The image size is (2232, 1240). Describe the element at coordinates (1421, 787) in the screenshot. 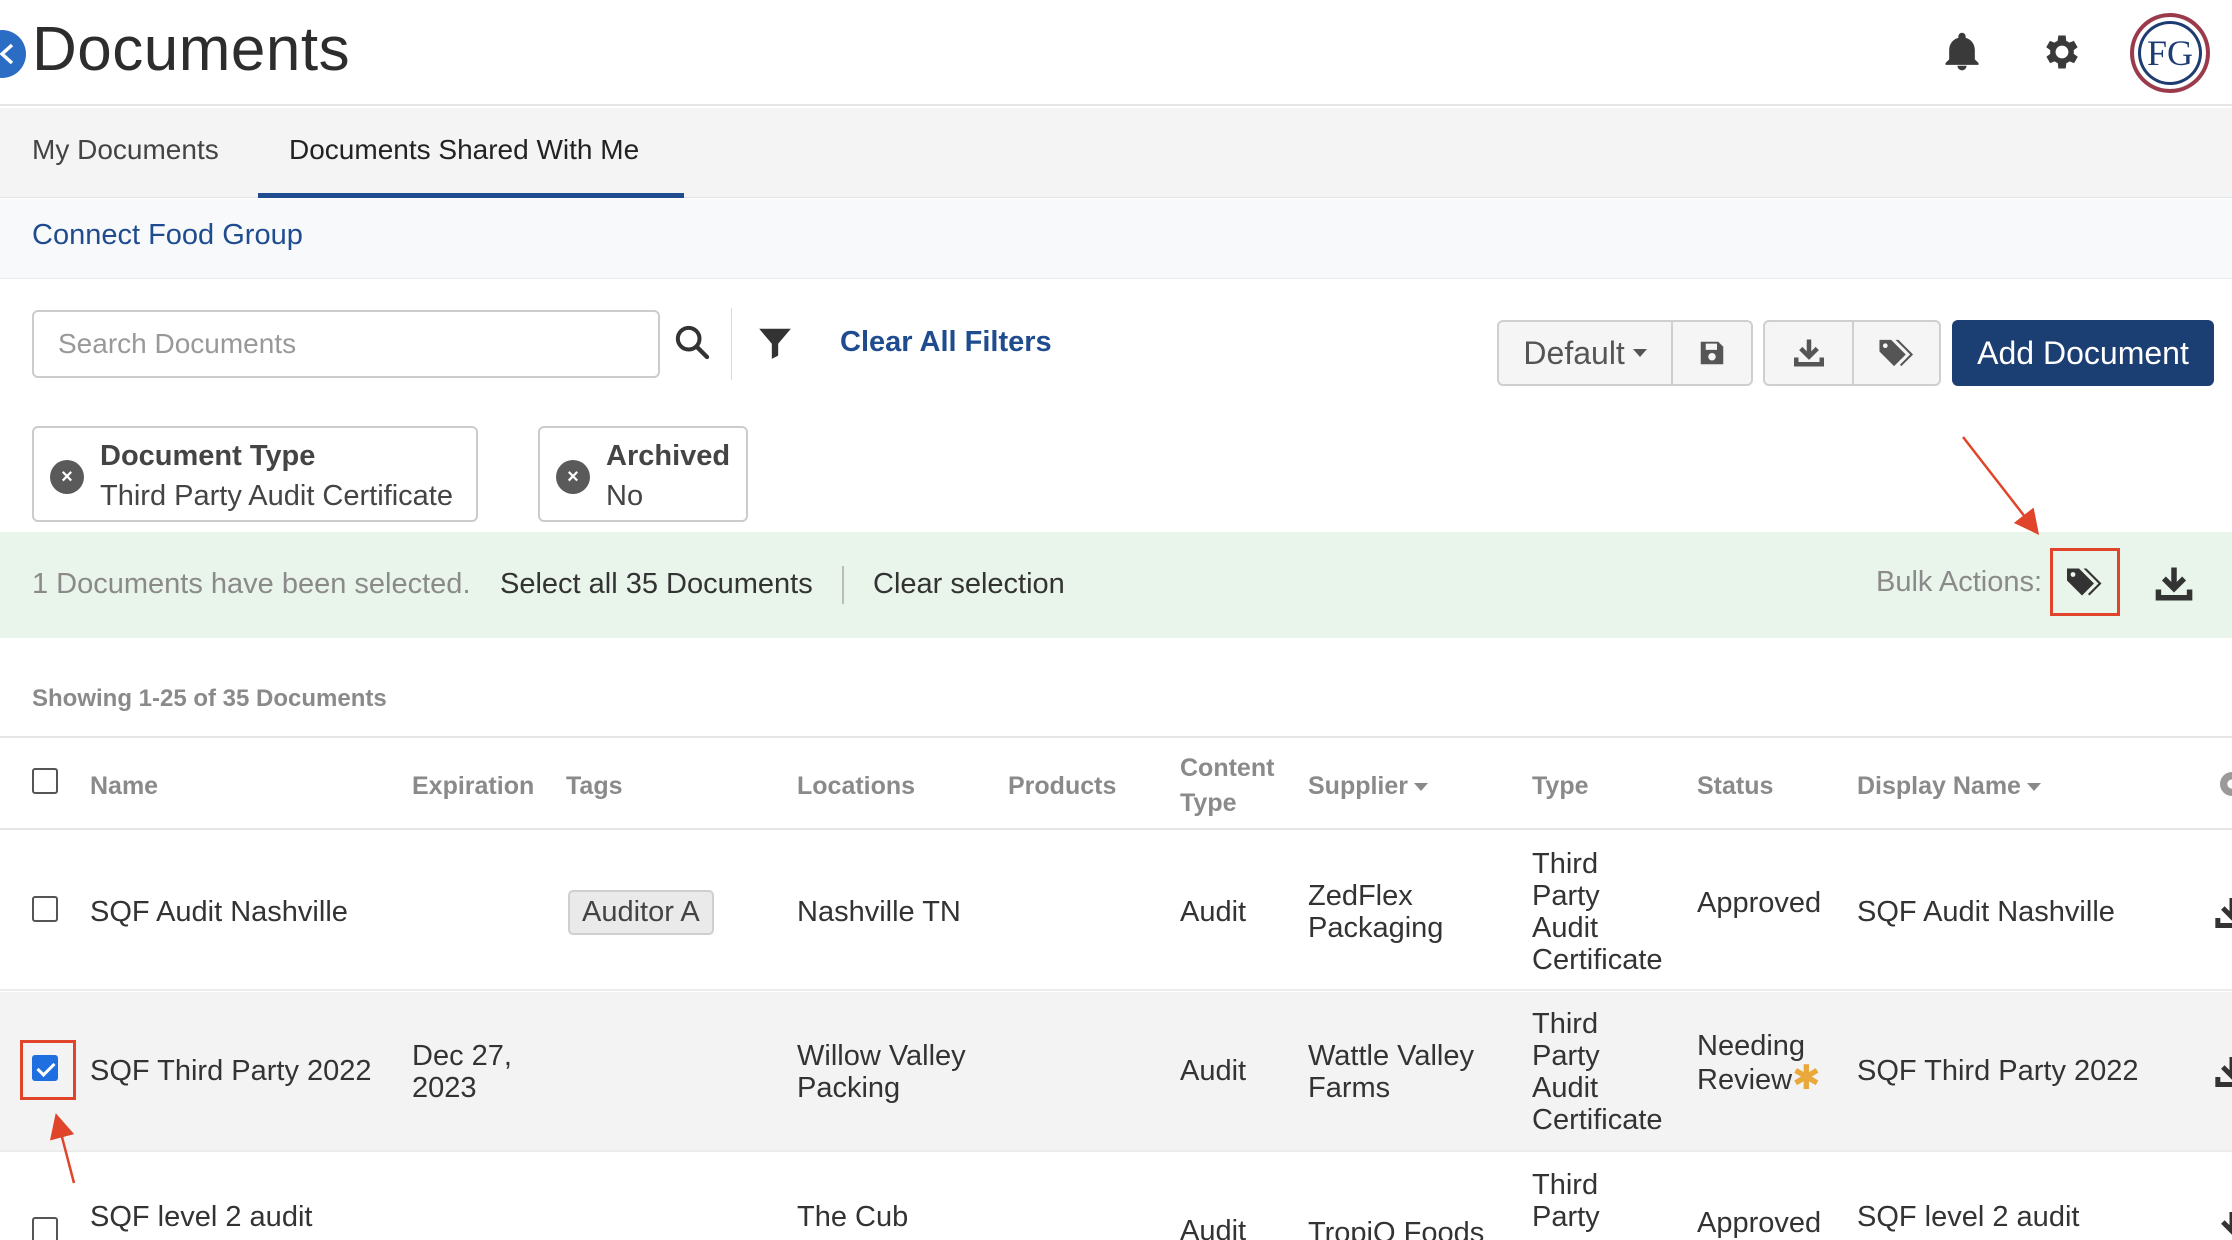

I see `sort-caret-icon` at that location.